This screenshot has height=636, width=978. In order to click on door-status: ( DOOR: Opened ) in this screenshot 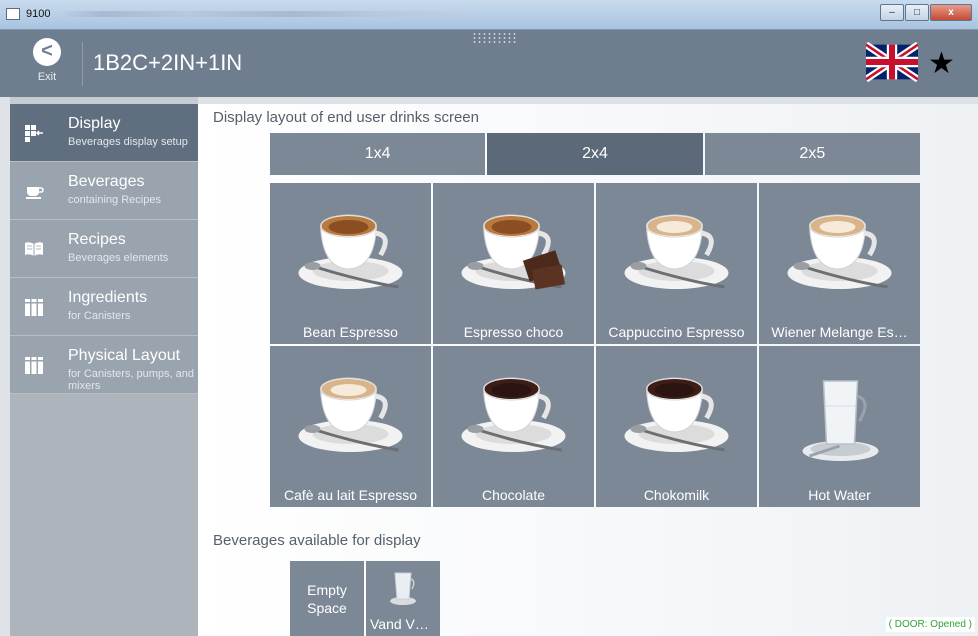, I will do `click(930, 624)`.